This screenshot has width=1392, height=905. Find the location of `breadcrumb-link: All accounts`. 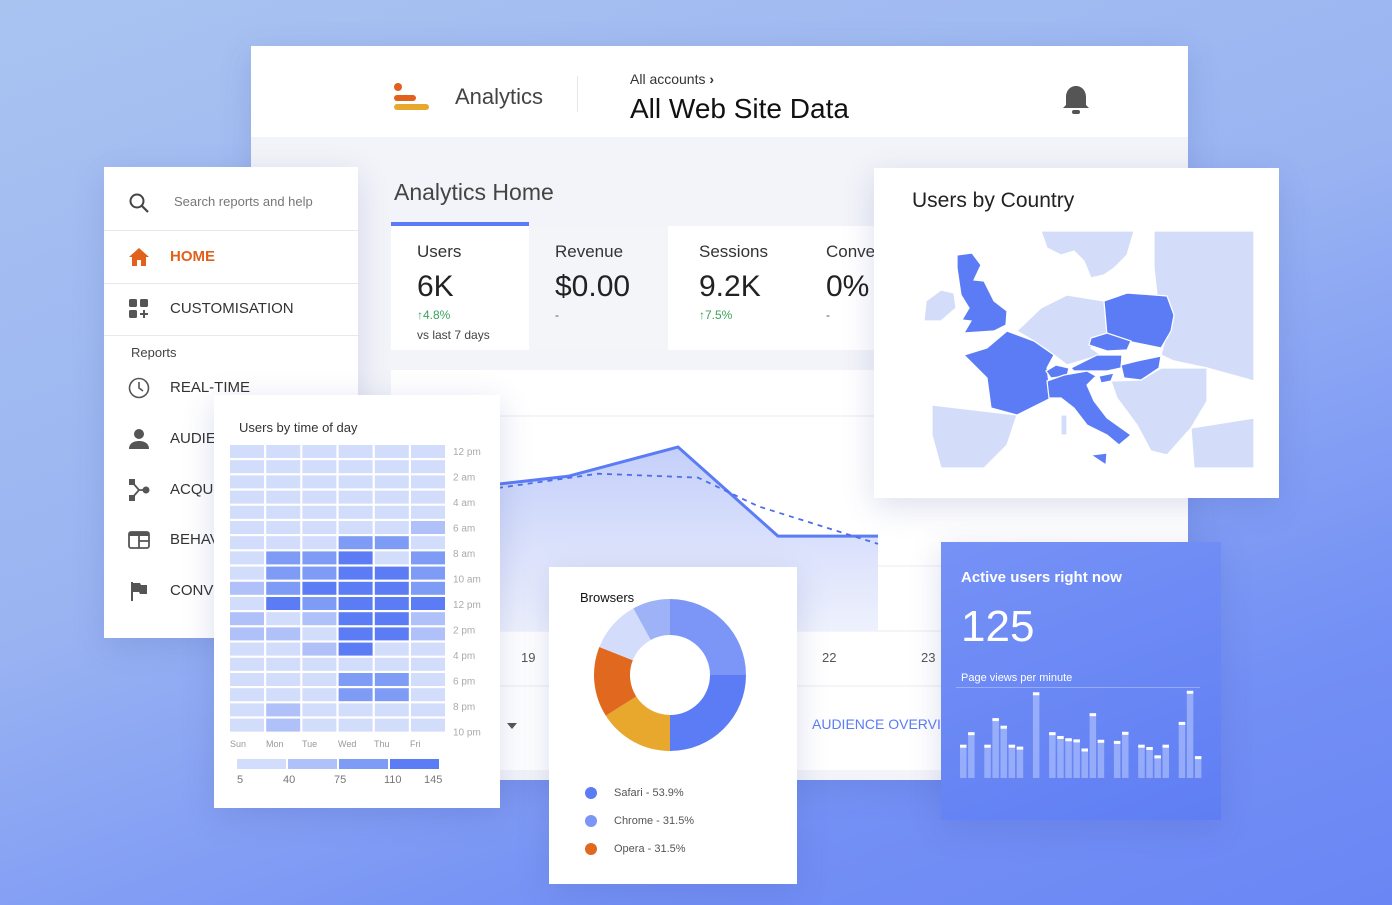

breadcrumb-link: All accounts is located at coordinates (667, 79).